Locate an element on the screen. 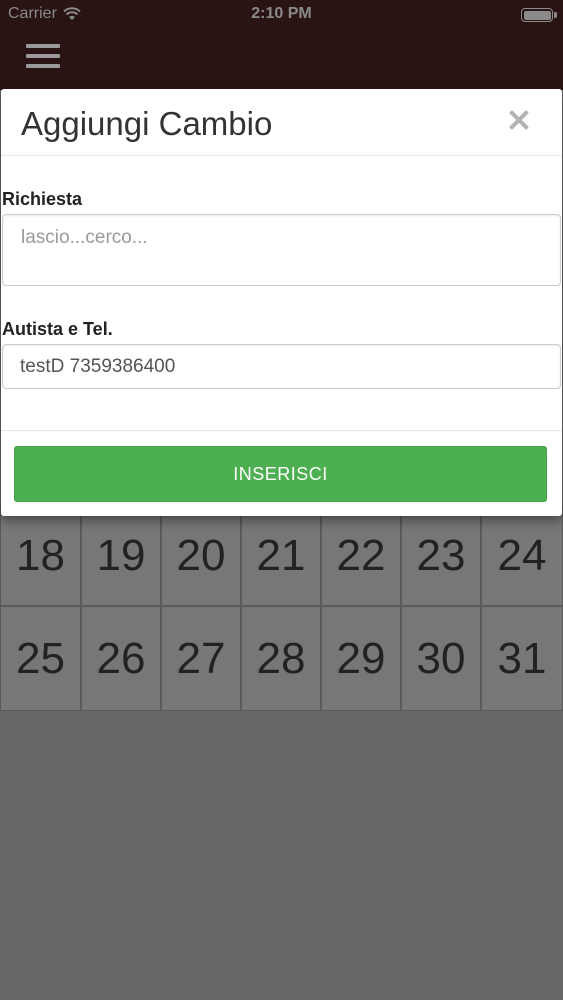 The width and height of the screenshot is (563, 1000). richiesta-label: Richiesta is located at coordinates (42, 199).